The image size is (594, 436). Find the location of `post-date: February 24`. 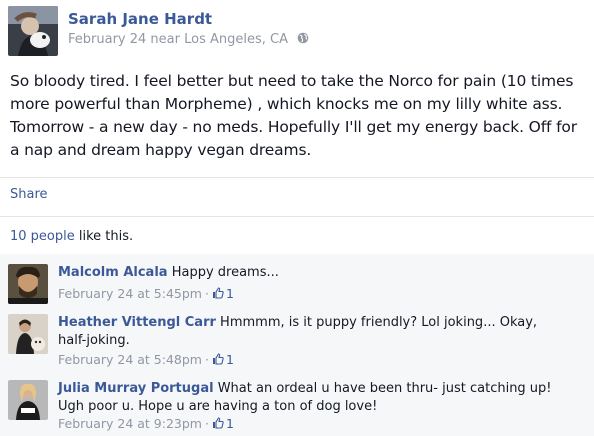

post-date: February 24 is located at coordinates (107, 39).